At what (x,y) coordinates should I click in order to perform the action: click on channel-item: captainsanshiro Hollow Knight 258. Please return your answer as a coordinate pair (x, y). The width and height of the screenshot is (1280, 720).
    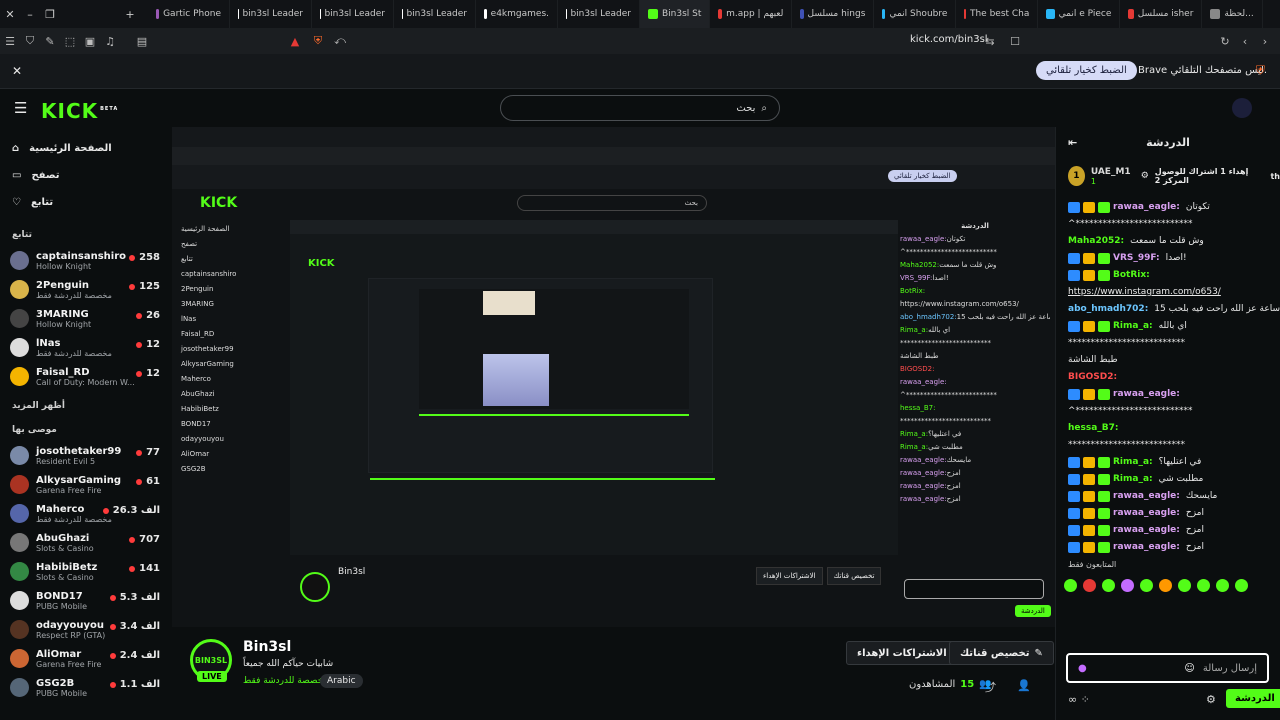
    Looking at the image, I should click on (86, 260).